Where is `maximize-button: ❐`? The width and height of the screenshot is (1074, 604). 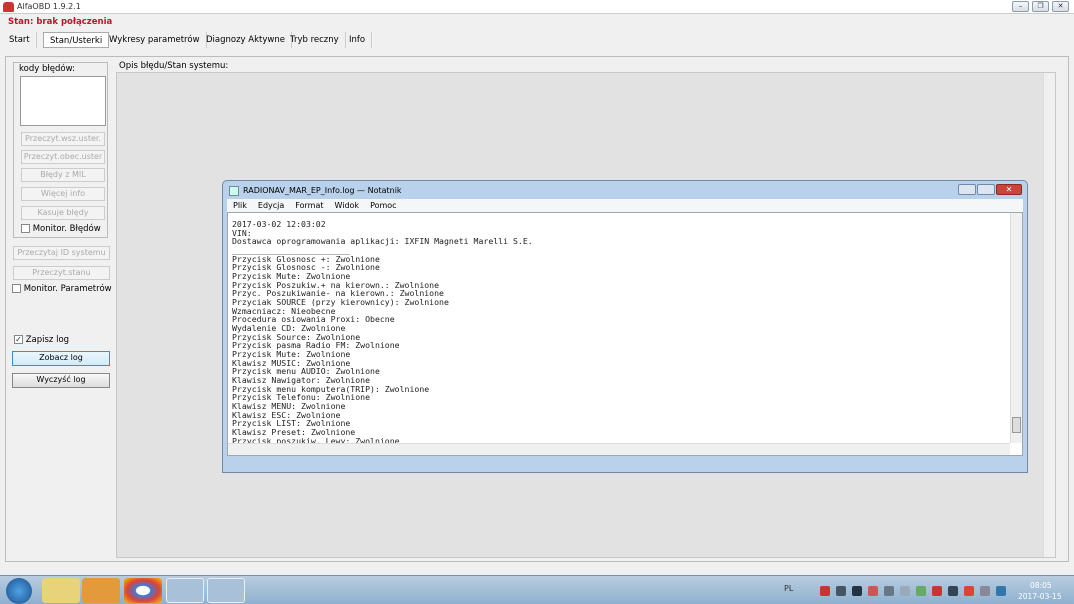
maximize-button: ❐ is located at coordinates (1040, 6).